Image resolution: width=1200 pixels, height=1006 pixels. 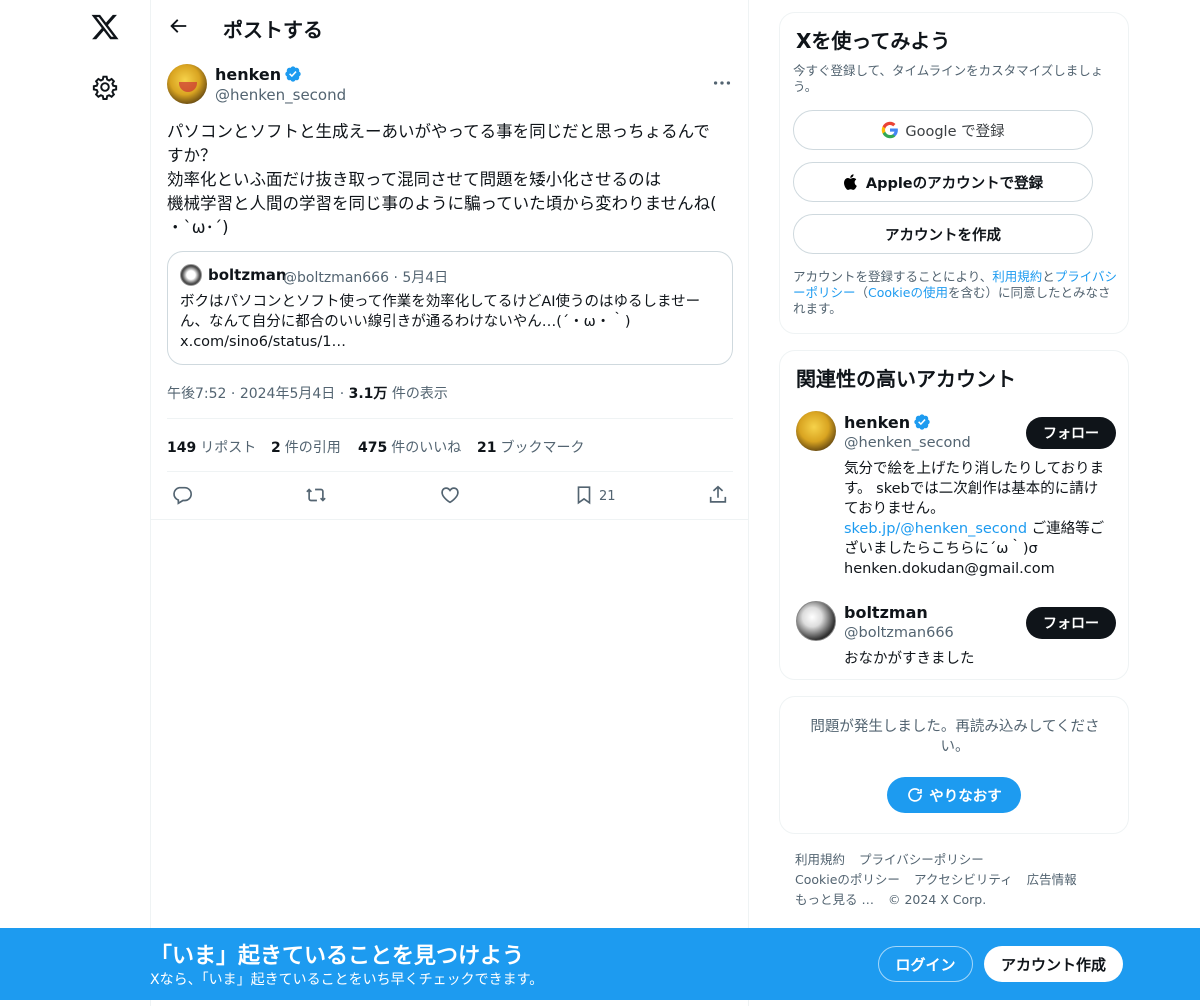 What do you see at coordinates (963, 879) in the screenshot?
I see `footer-link: アクセシビリティ` at bounding box center [963, 879].